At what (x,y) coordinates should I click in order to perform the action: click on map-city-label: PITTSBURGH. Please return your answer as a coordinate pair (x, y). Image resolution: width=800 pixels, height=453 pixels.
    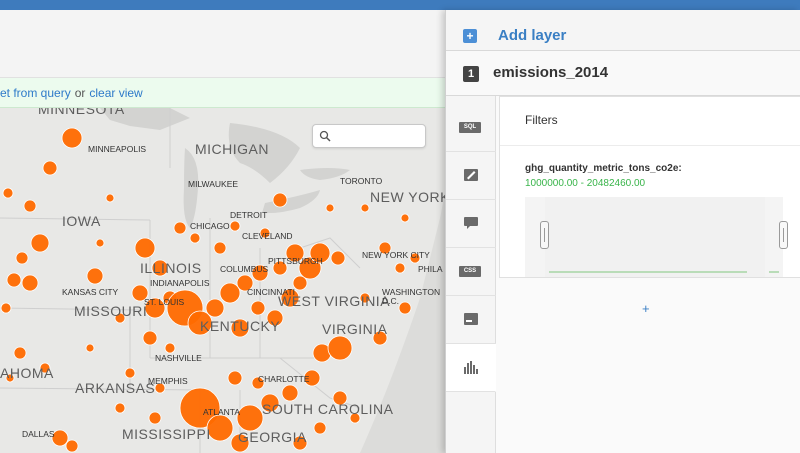
    Looking at the image, I should click on (295, 261).